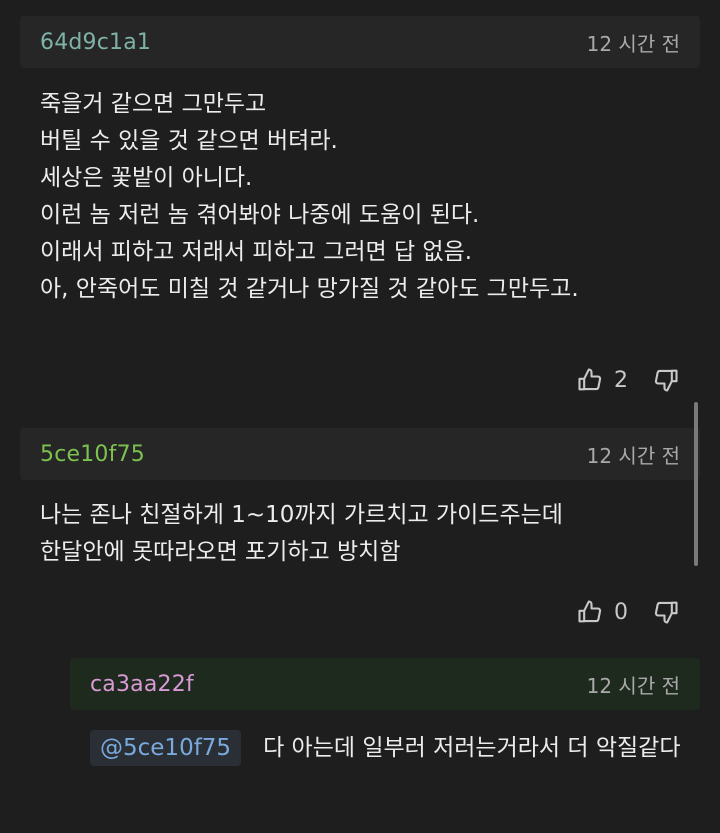 This screenshot has width=720, height=833. Describe the element at coordinates (621, 612) in the screenshot. I see `like-count: 0` at that location.